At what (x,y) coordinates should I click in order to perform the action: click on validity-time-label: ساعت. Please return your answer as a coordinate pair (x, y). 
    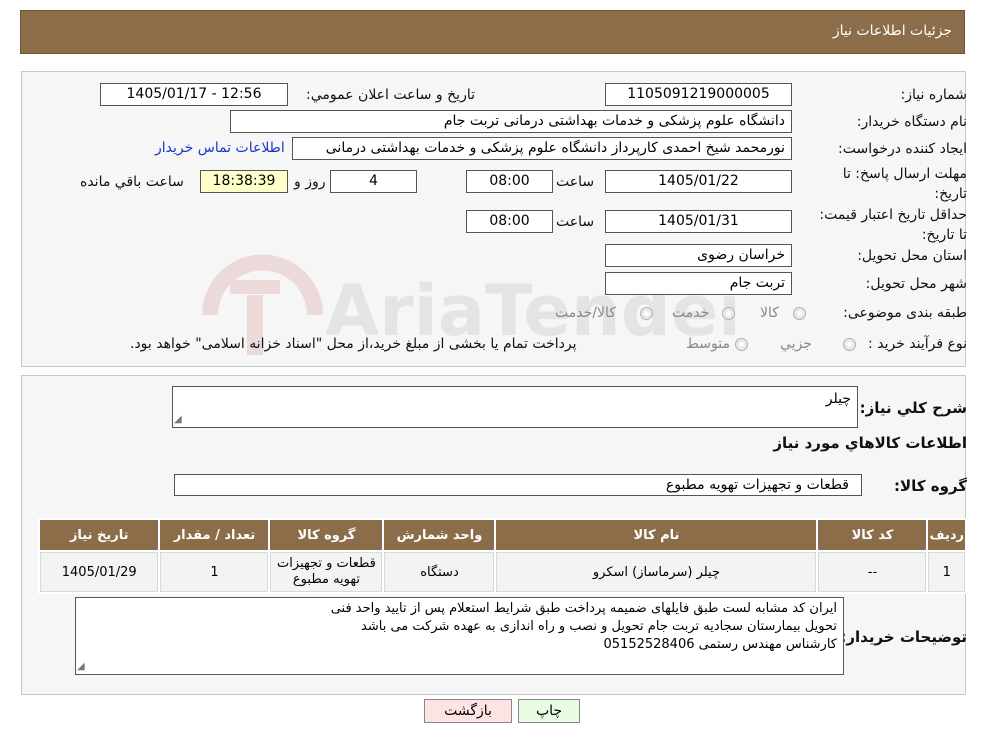
    Looking at the image, I should click on (575, 222).